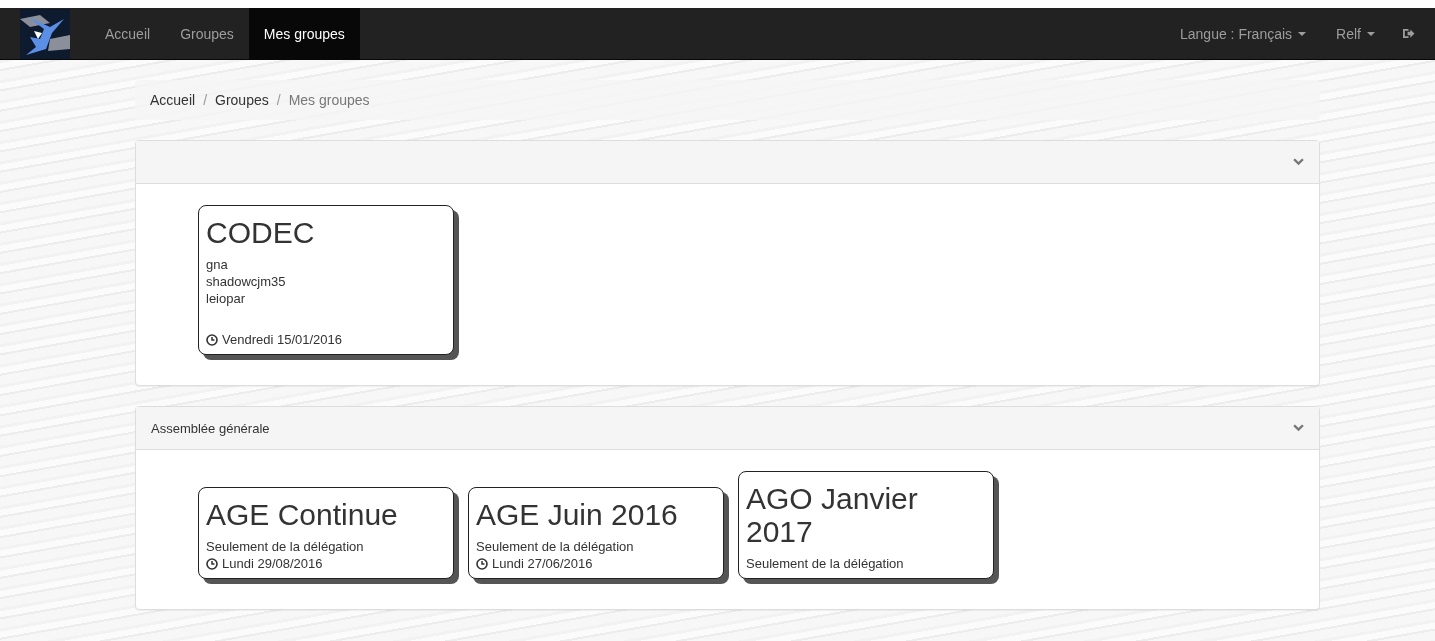 Image resolution: width=1435 pixels, height=641 pixels. What do you see at coordinates (45, 33) in the screenshot?
I see `bird-logo-icon` at bounding box center [45, 33].